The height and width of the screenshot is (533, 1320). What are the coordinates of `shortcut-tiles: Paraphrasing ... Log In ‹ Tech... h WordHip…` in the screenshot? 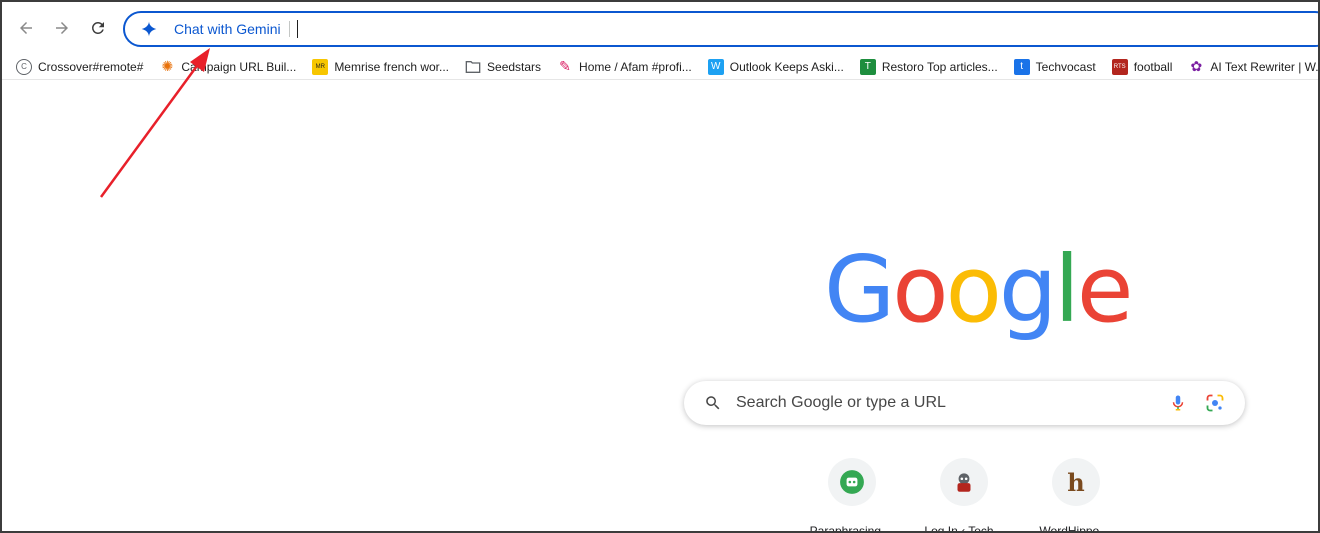 It's located at (972, 495).